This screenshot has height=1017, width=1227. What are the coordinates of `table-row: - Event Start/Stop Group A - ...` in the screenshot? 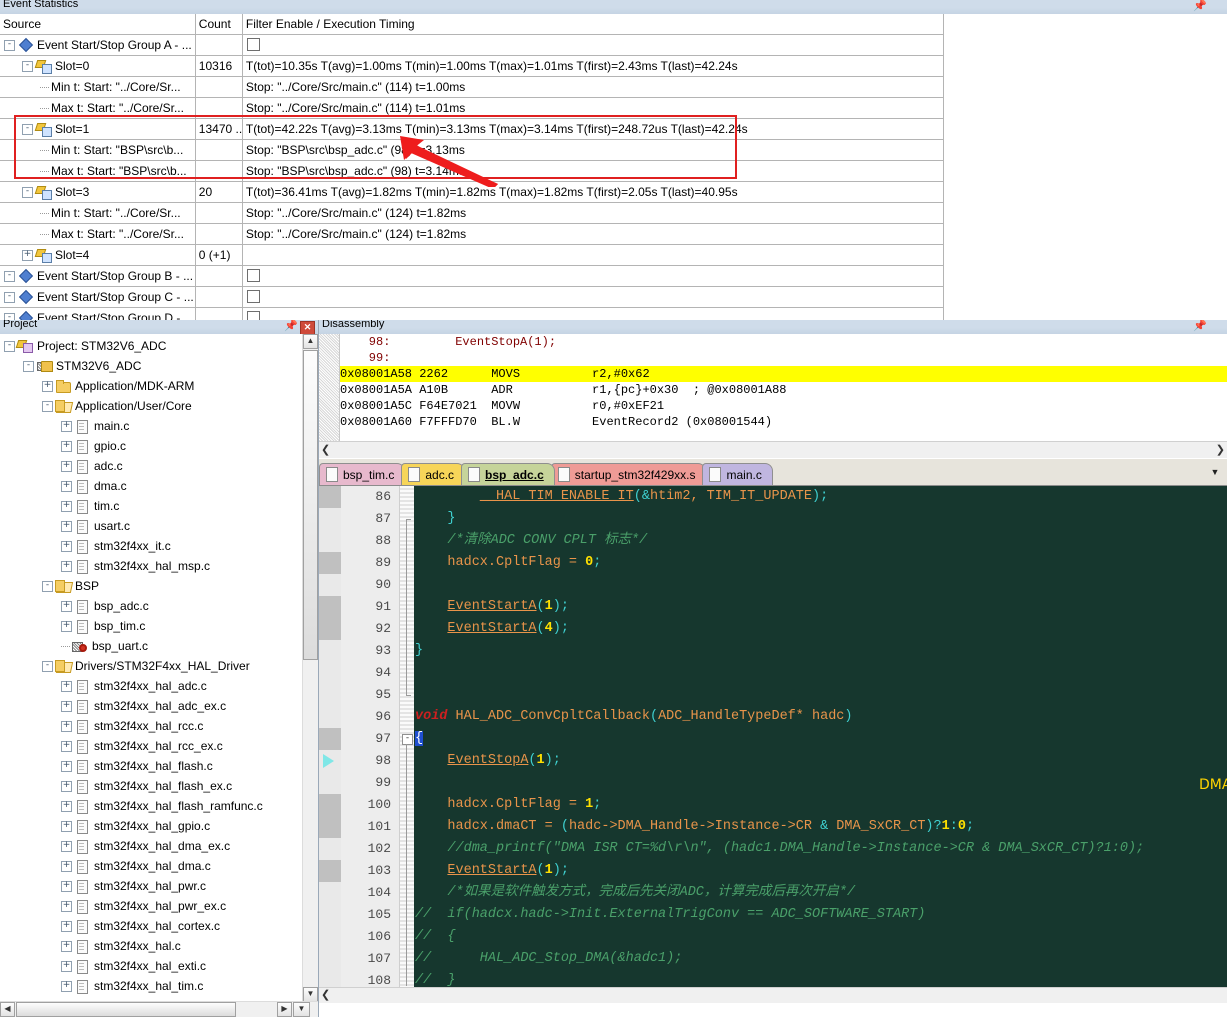 It's located at (472, 45).